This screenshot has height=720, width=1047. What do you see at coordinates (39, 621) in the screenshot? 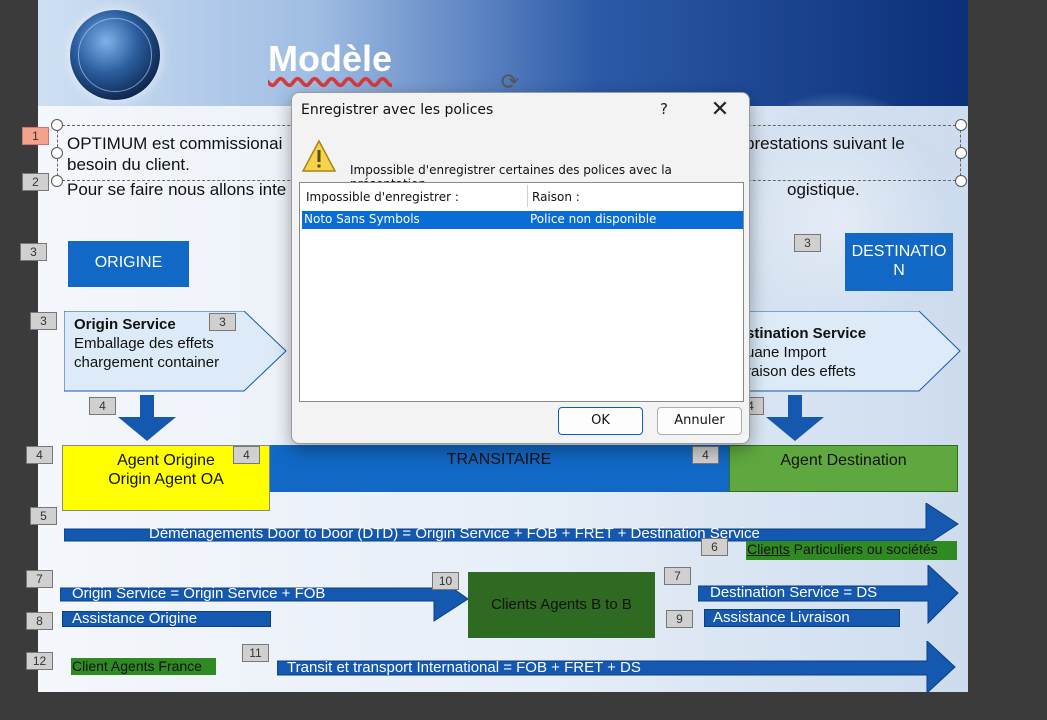
I see `step-tag-8: 8` at bounding box center [39, 621].